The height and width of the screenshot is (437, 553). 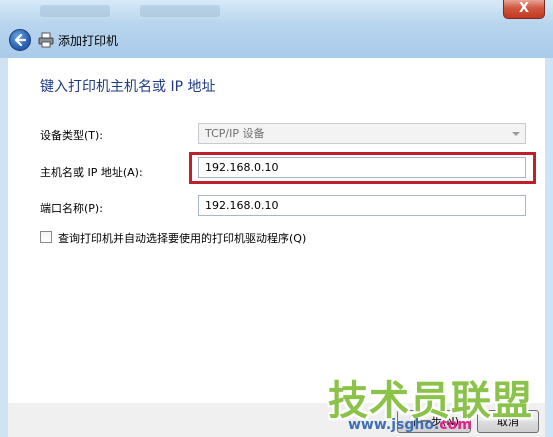 What do you see at coordinates (128, 87) in the screenshot?
I see `page-heading: 键入打印机主机名或 IP 地址` at bounding box center [128, 87].